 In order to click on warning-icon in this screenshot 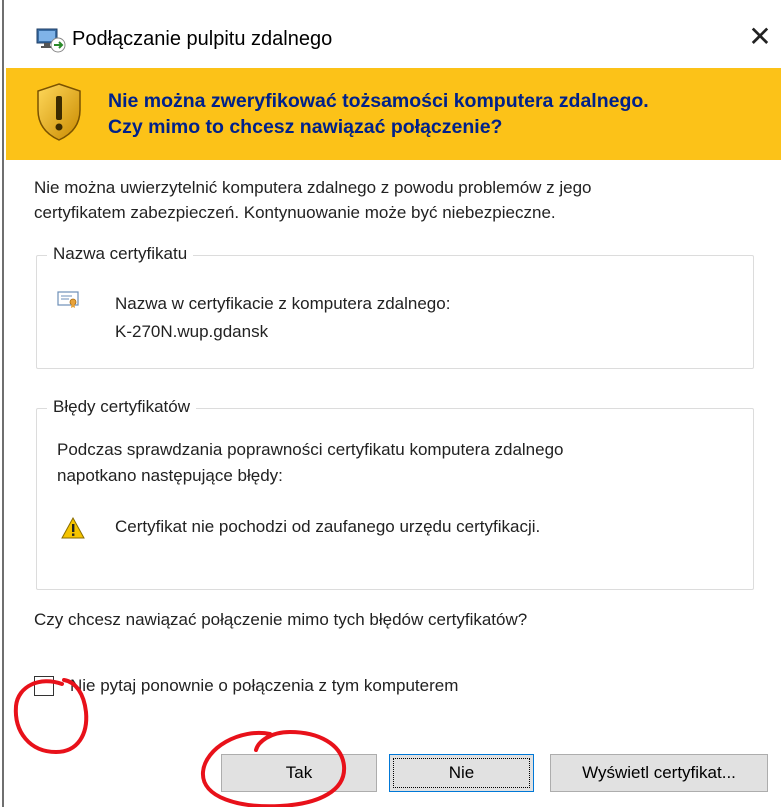, I will do `click(73, 528)`.